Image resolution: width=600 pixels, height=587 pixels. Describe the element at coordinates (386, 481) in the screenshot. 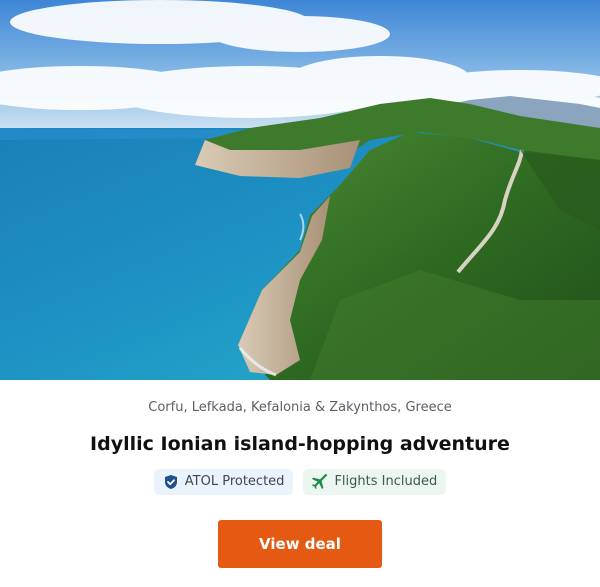

I see `flights-badge-label: Flights Included` at that location.